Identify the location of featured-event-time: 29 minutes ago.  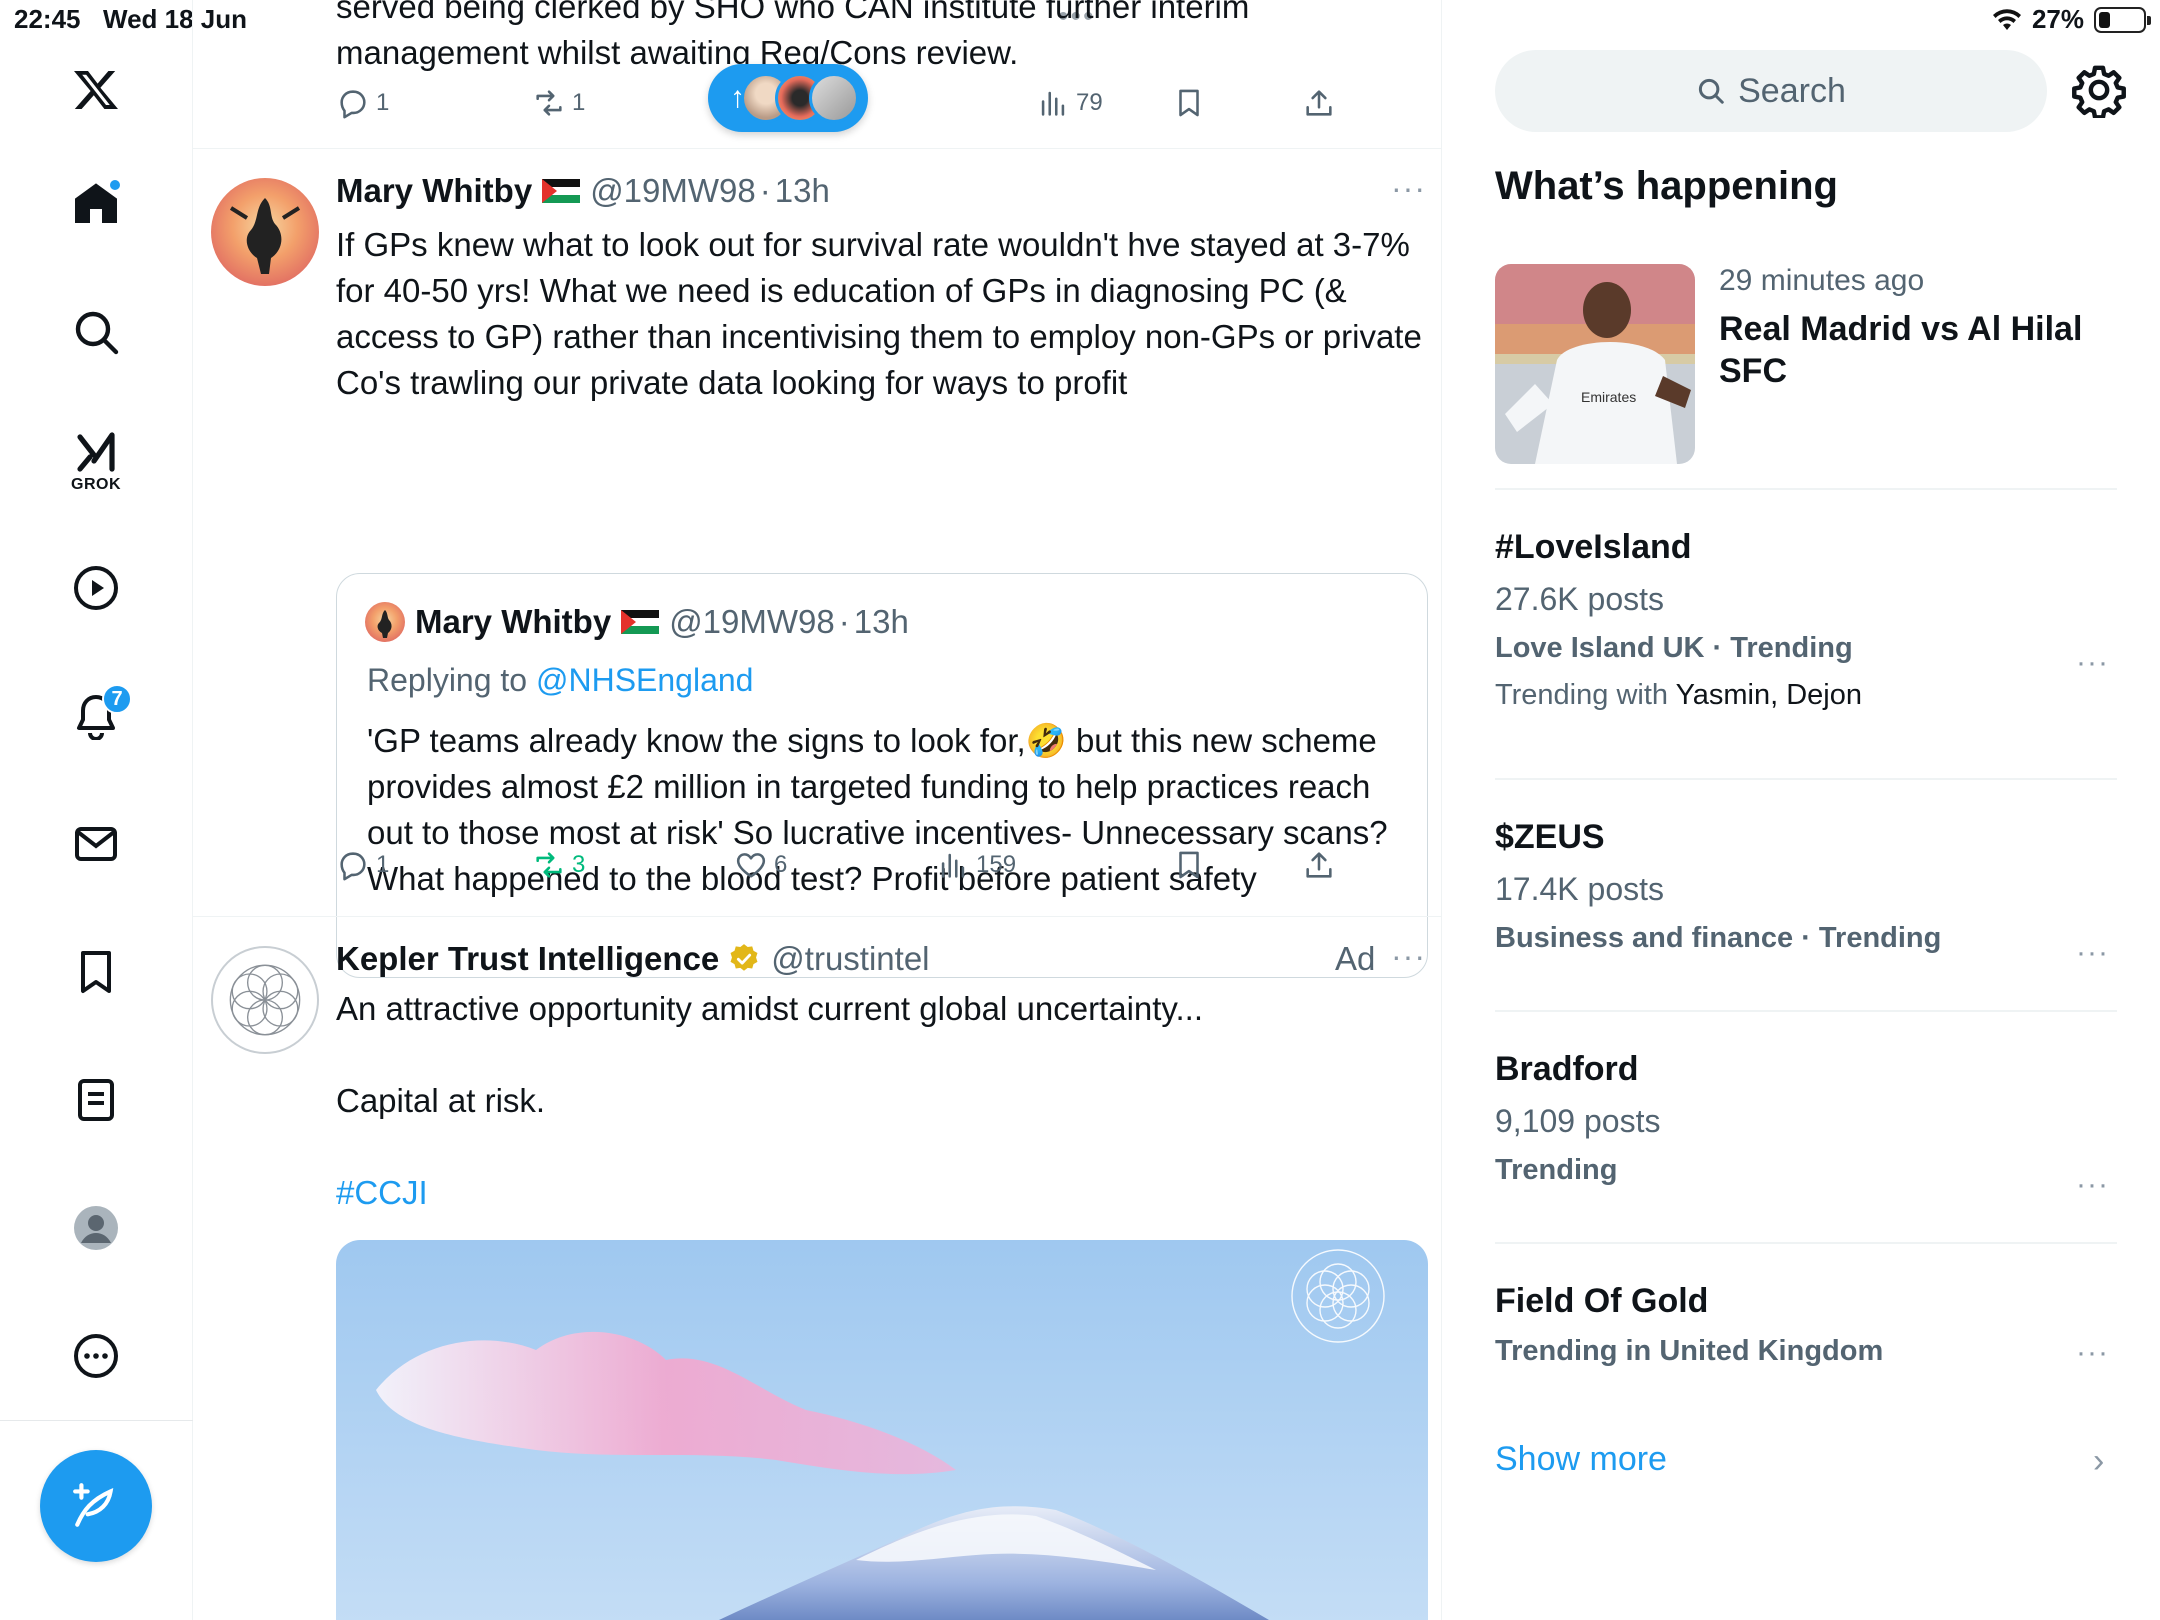
(1822, 280).